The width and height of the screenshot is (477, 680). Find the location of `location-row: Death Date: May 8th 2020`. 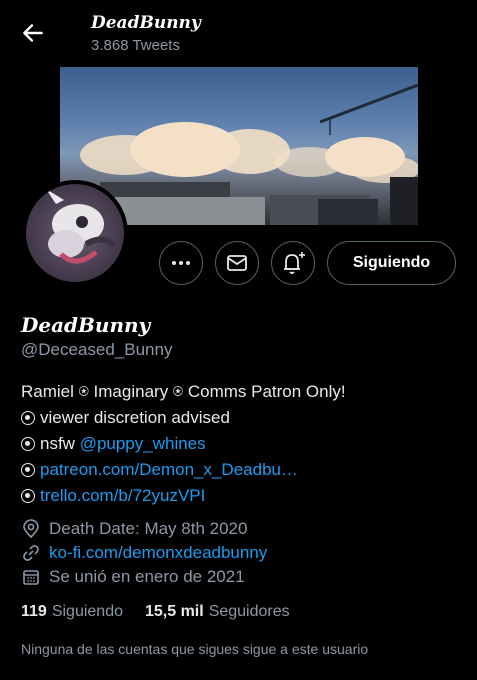

location-row: Death Date: May 8th 2020 is located at coordinates (144, 529).